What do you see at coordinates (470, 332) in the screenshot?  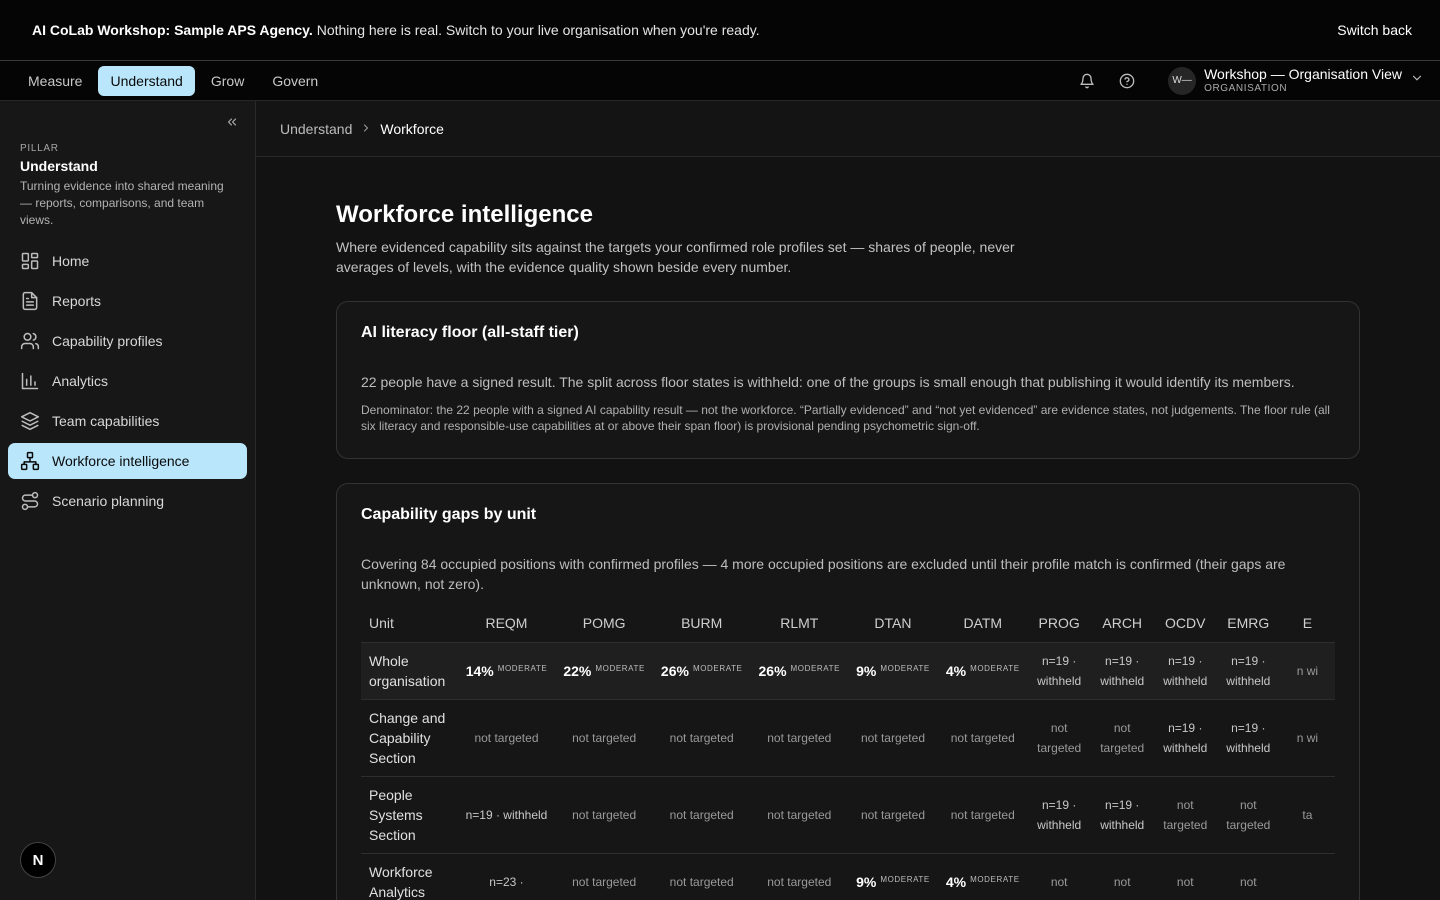 I see `card-title: AI literacy floor (all-staff tier)` at bounding box center [470, 332].